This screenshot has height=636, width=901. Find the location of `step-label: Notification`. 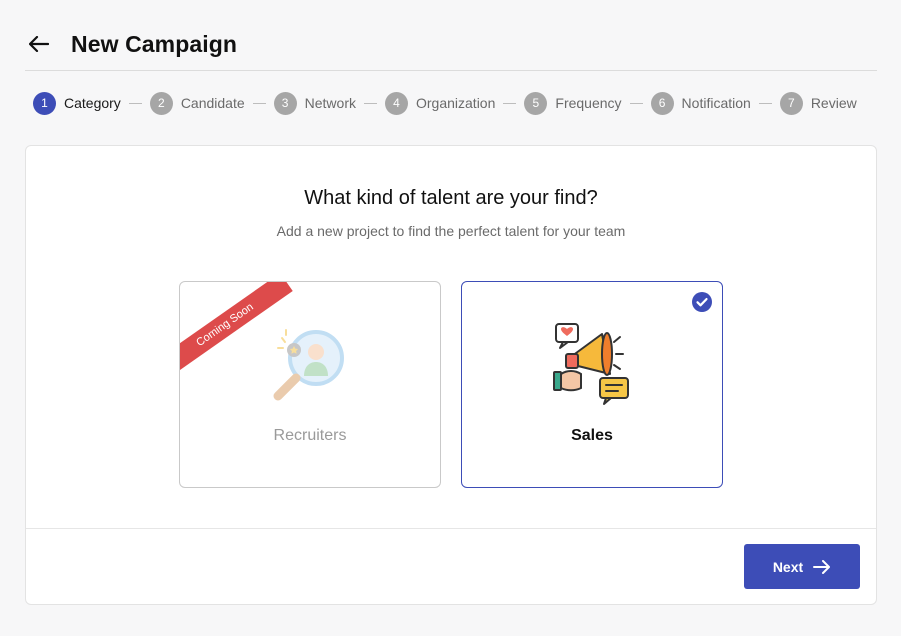

step-label: Notification is located at coordinates (716, 103).